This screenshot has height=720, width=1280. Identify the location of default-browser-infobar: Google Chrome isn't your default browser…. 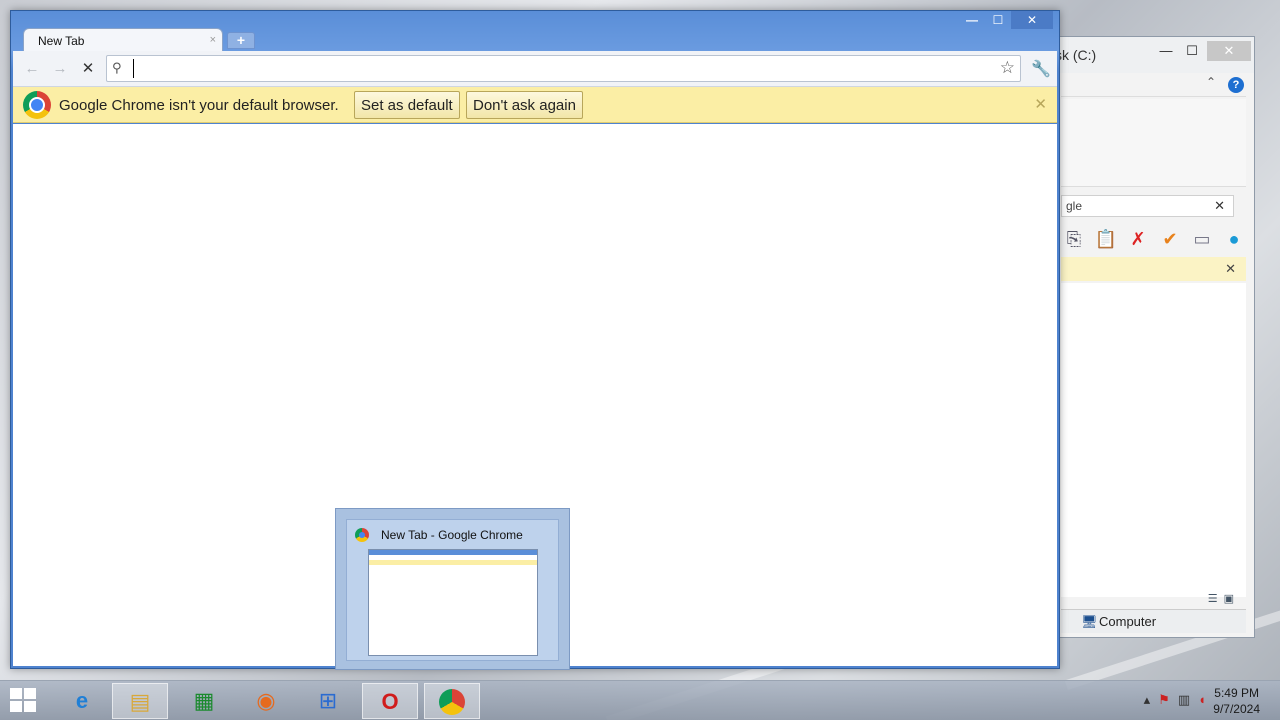
(535, 105).